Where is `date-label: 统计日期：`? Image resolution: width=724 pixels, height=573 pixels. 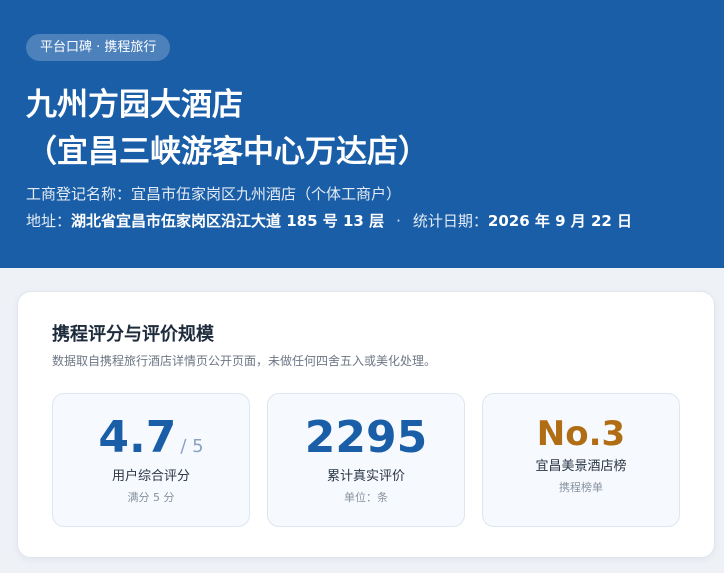 date-label: 统计日期： is located at coordinates (450, 221).